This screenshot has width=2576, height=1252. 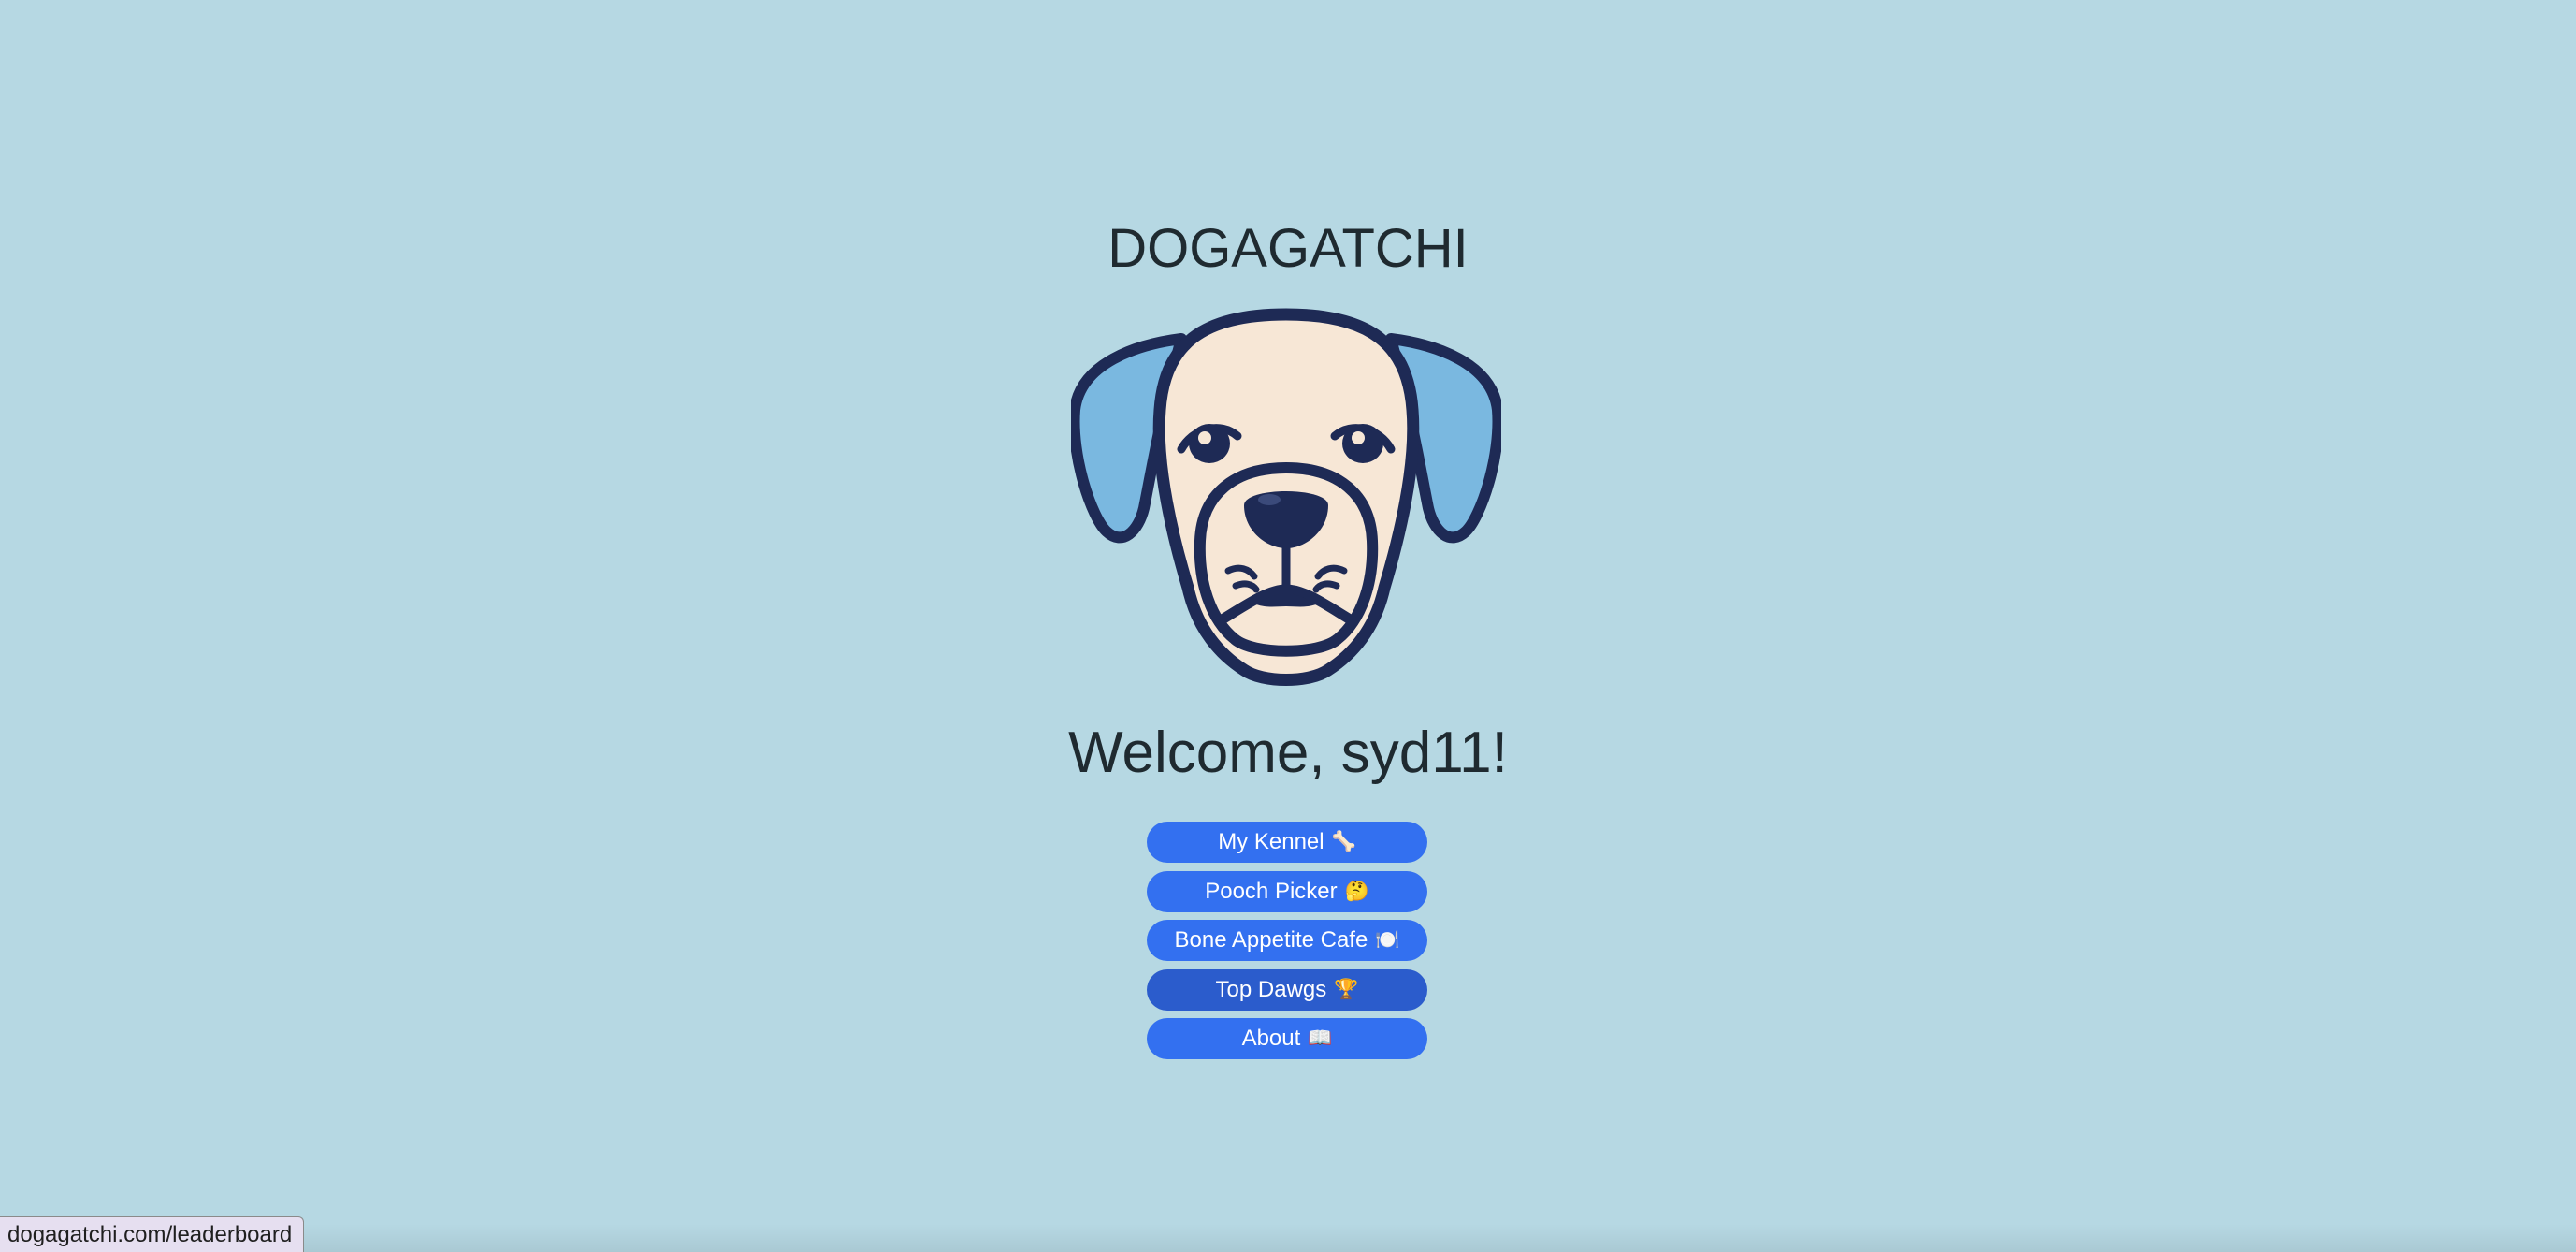 I want to click on status-bar-url: dogagatchi.com/leaderboard, so click(x=152, y=1234).